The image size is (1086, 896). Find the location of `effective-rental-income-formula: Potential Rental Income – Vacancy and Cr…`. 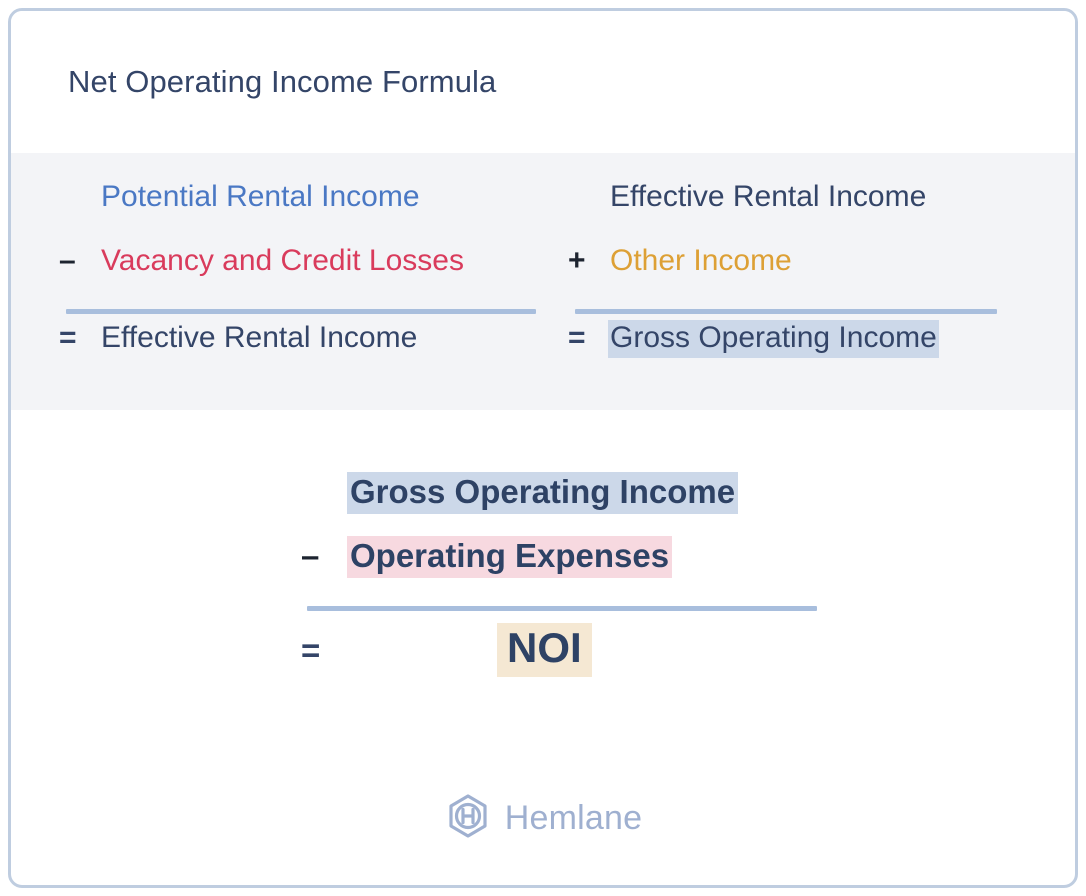

effective-rental-income-formula: Potential Rental Income – Vacancy and Cr… is located at coordinates (289, 294).